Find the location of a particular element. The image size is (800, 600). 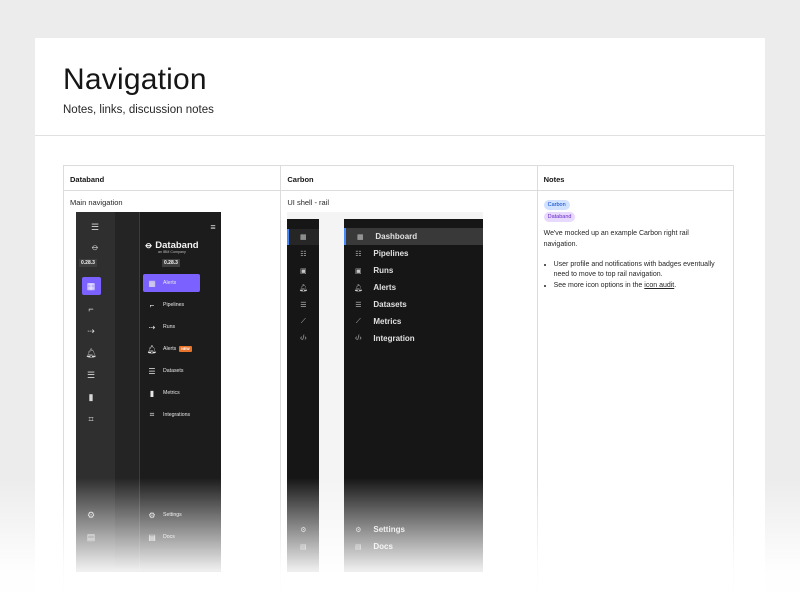

collapse-panel-icon: ≡ is located at coordinates (213, 227).